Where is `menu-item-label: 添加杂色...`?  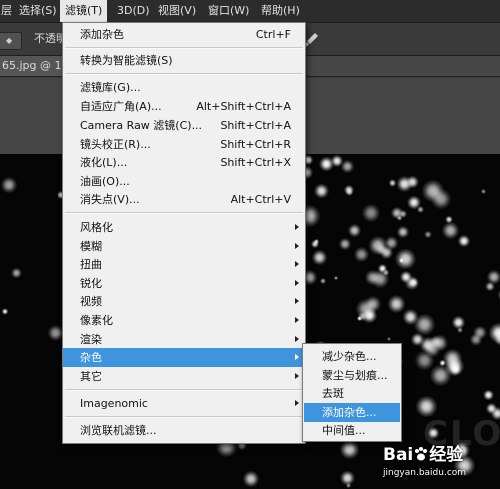 menu-item-label: 添加杂色... is located at coordinates (349, 412).